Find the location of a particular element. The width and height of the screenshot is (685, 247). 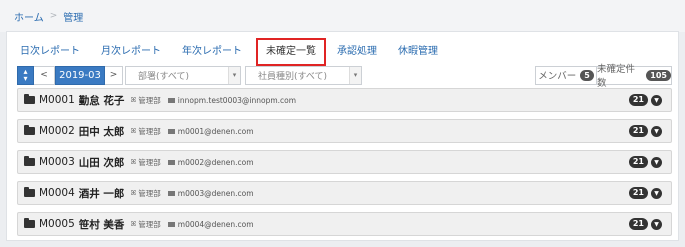

member-code: M0005 is located at coordinates (57, 224).